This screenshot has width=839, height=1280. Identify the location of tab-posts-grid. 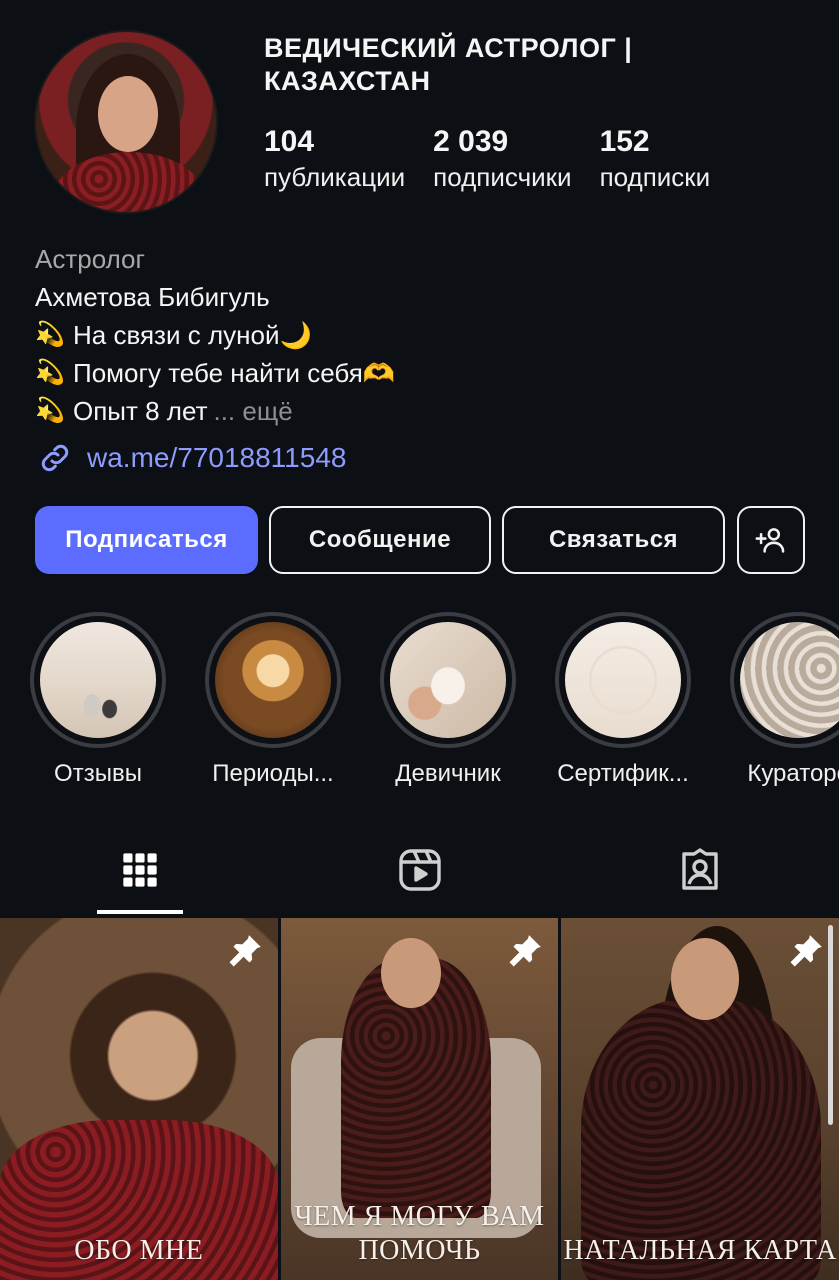
(140, 870).